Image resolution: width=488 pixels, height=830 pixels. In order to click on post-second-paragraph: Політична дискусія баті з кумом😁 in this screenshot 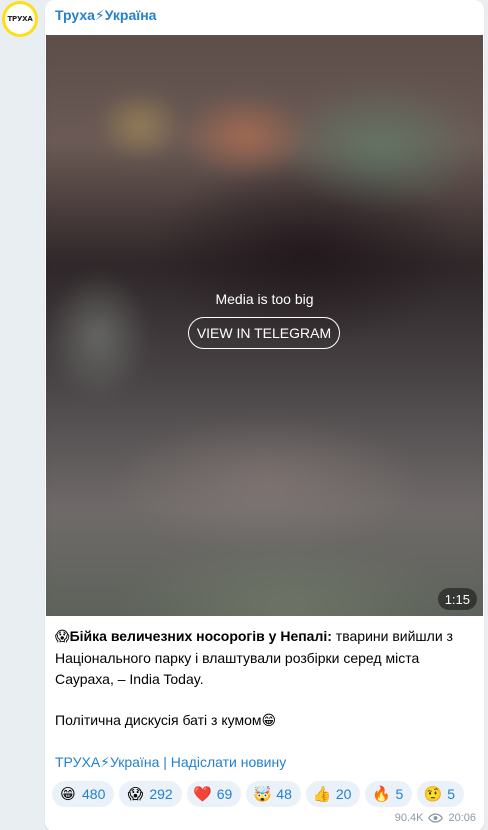, I will do `click(165, 721)`.